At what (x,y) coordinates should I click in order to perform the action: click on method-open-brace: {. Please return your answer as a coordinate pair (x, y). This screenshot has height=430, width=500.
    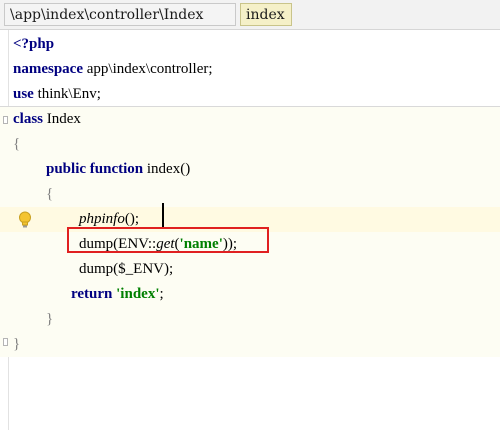
    Looking at the image, I should click on (50, 194).